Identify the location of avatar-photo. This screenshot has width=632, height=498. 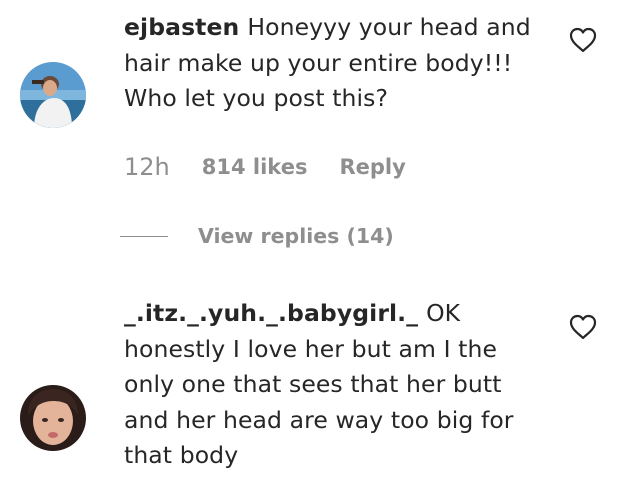
(53, 418).